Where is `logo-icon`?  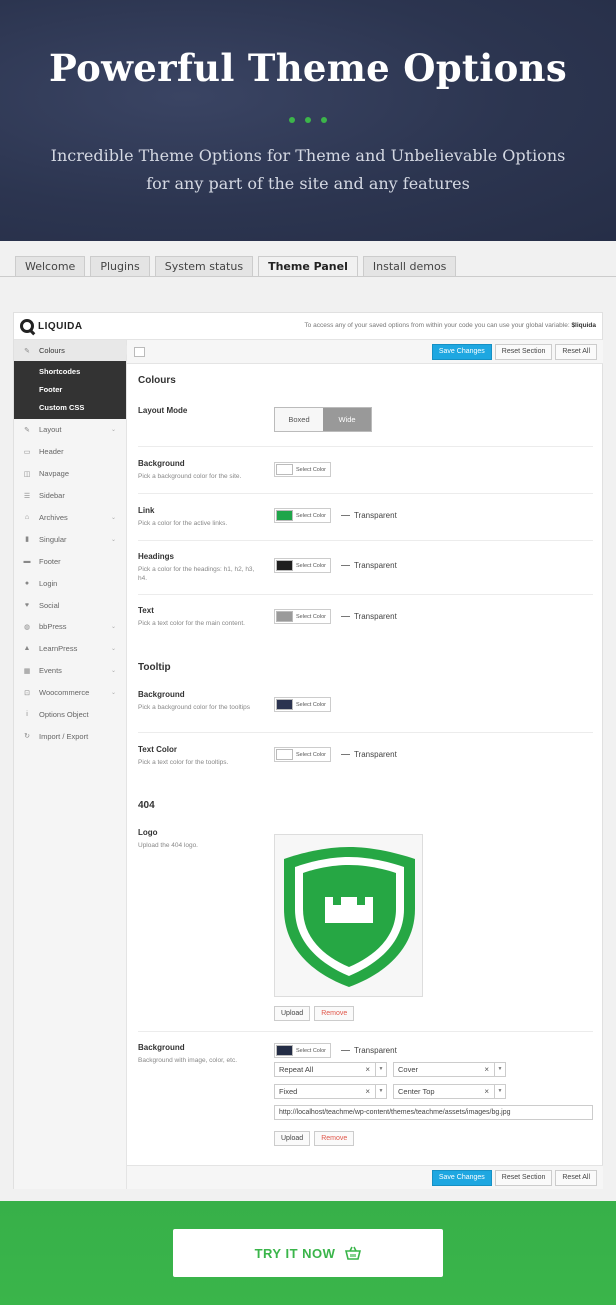 logo-icon is located at coordinates (27, 326).